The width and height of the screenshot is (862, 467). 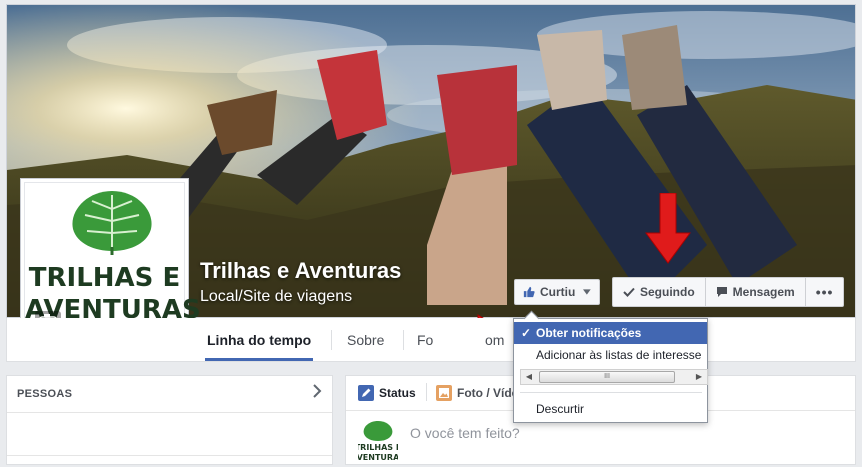 What do you see at coordinates (610, 355) in the screenshot?
I see `menu-item-add-to-lists: Adicionar às listas de interesse` at bounding box center [610, 355].